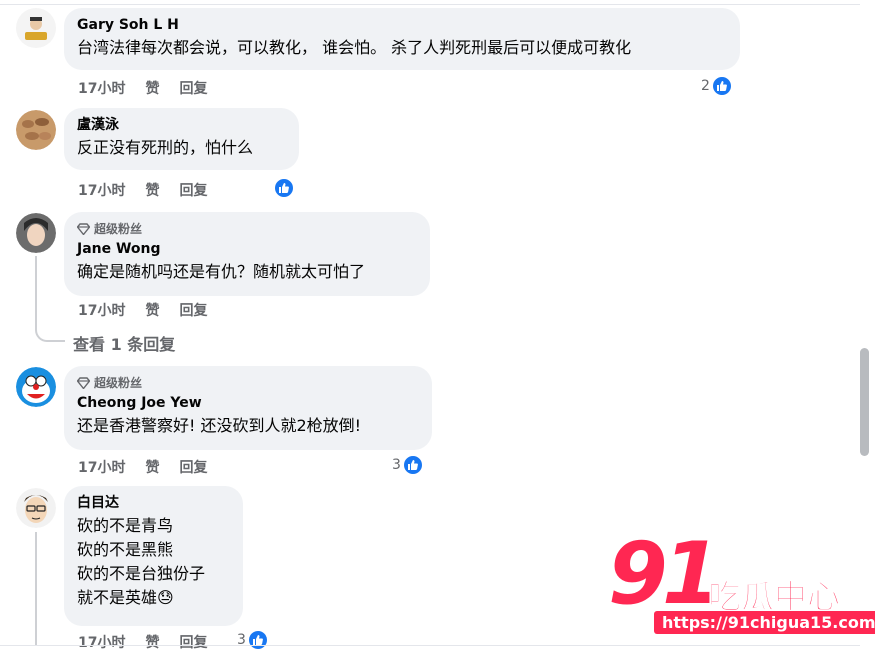 The height and width of the screenshot is (652, 875). Describe the element at coordinates (402, 25) in the screenshot. I see `comment-author: Gary Soh L H` at that location.